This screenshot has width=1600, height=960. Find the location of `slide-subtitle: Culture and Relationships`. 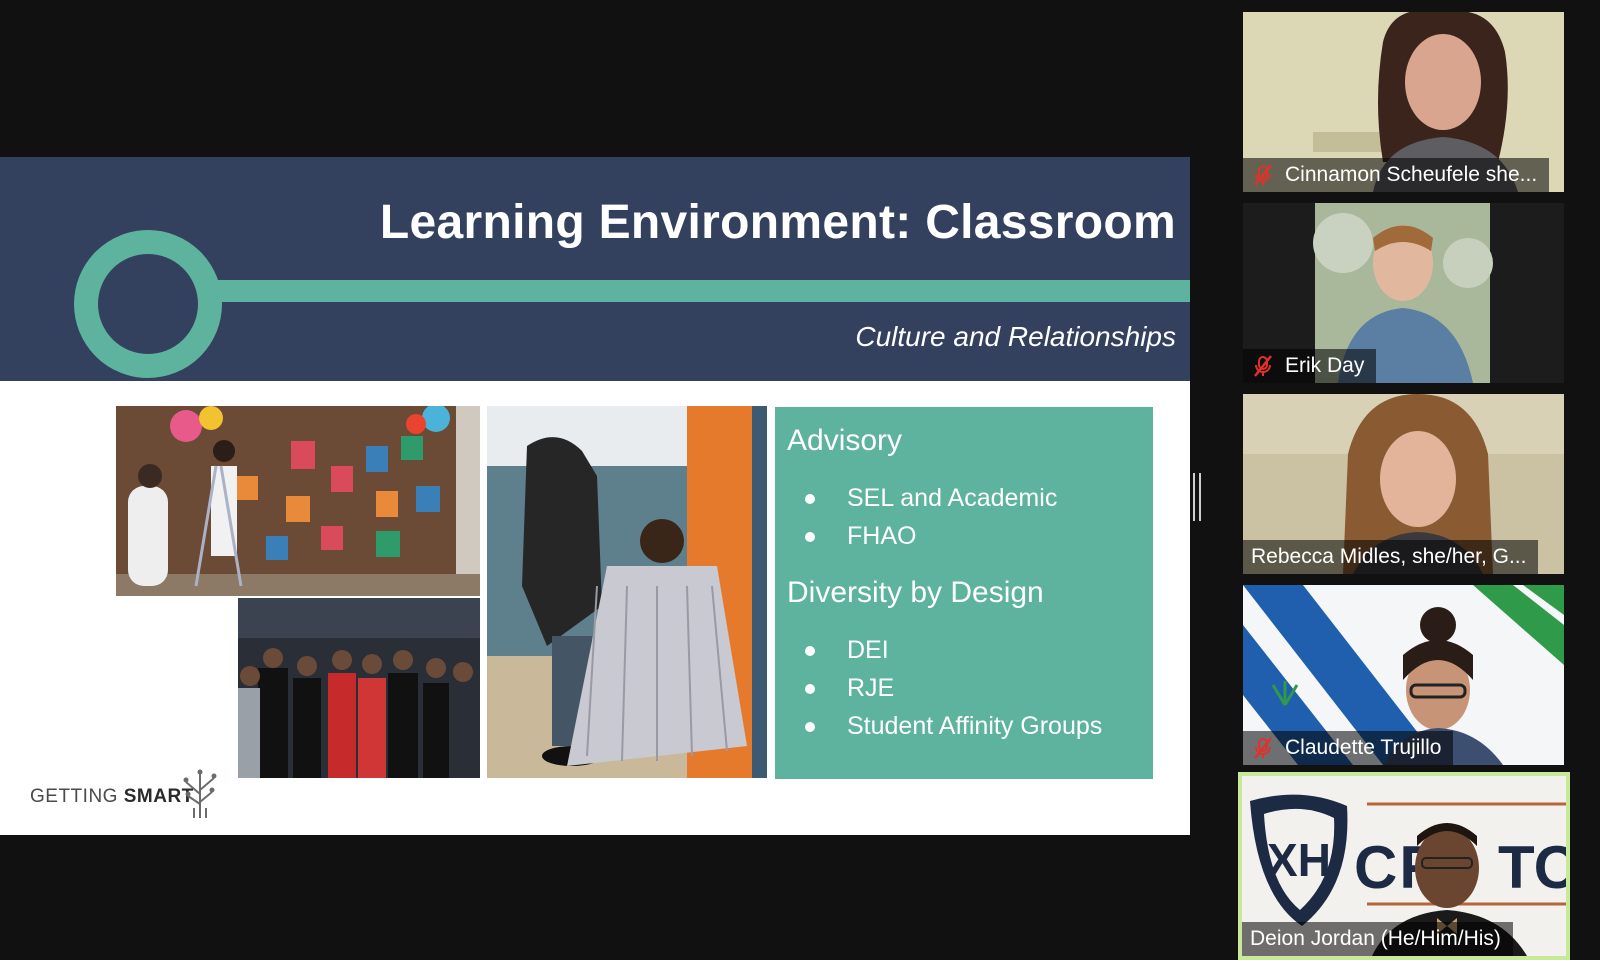

slide-subtitle: Culture and Relationships is located at coordinates (1015, 336).